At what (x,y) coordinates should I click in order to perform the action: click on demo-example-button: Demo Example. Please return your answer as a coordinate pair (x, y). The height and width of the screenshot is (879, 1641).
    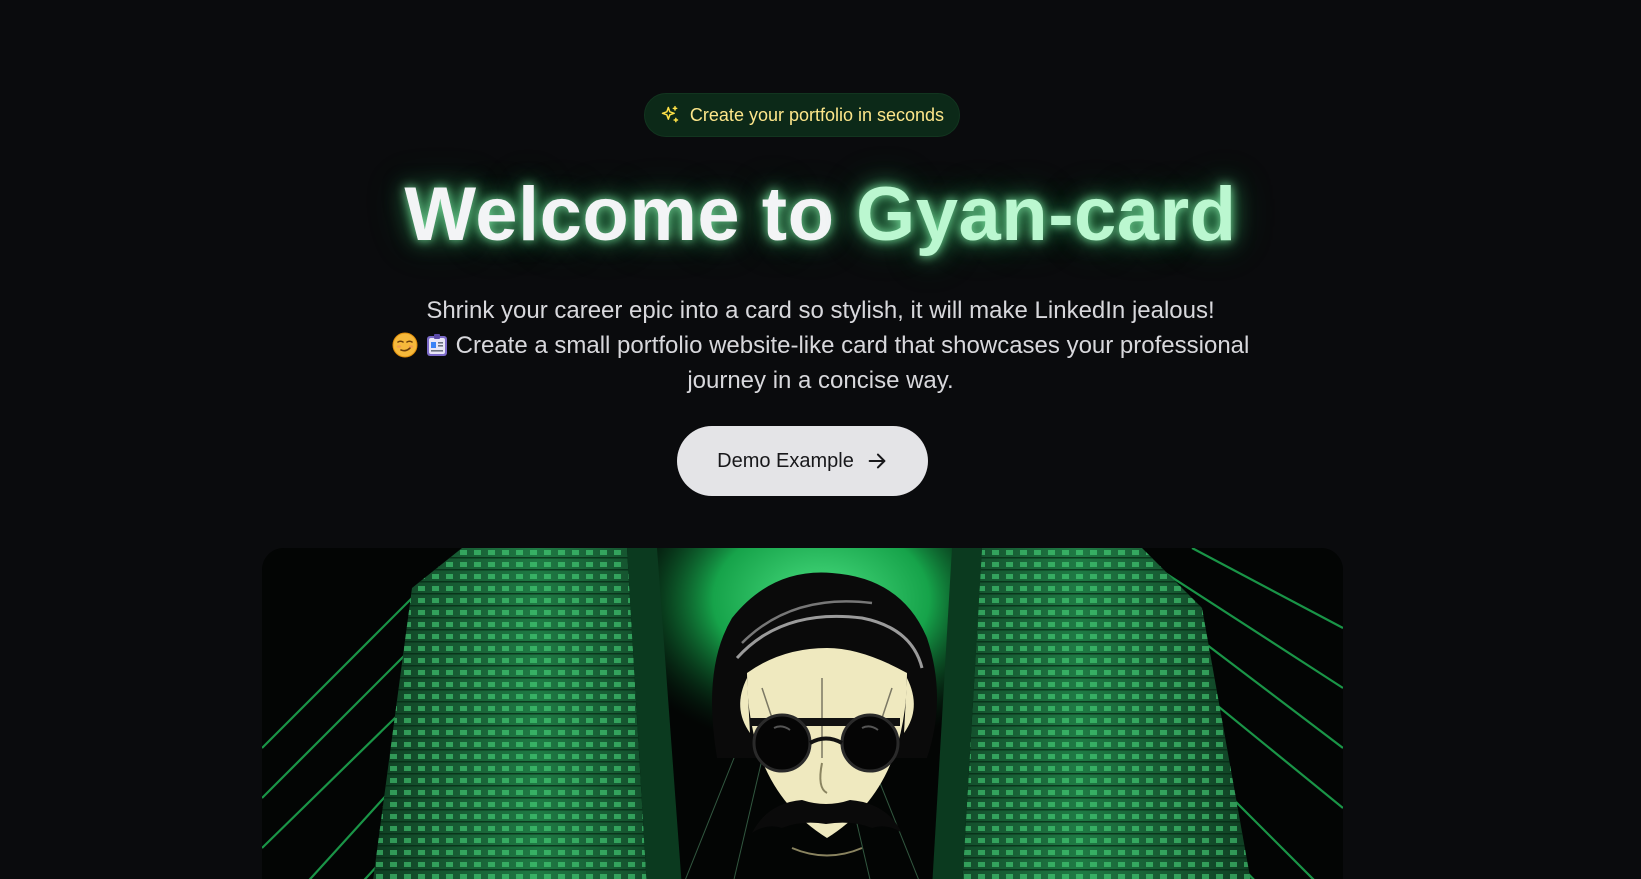
    Looking at the image, I should click on (802, 461).